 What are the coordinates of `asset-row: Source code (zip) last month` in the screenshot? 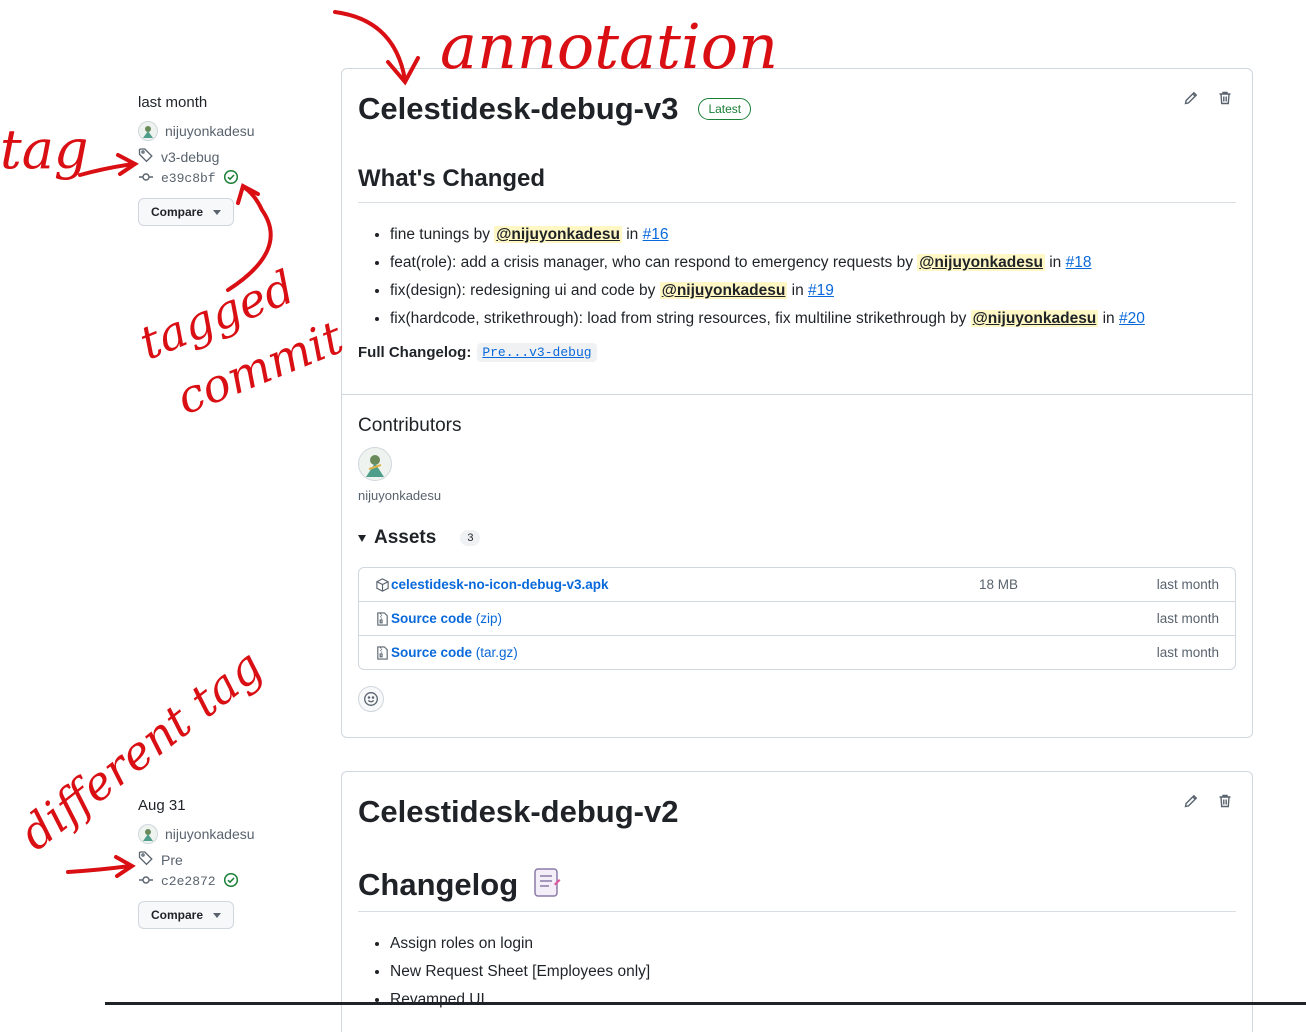 It's located at (797, 618).